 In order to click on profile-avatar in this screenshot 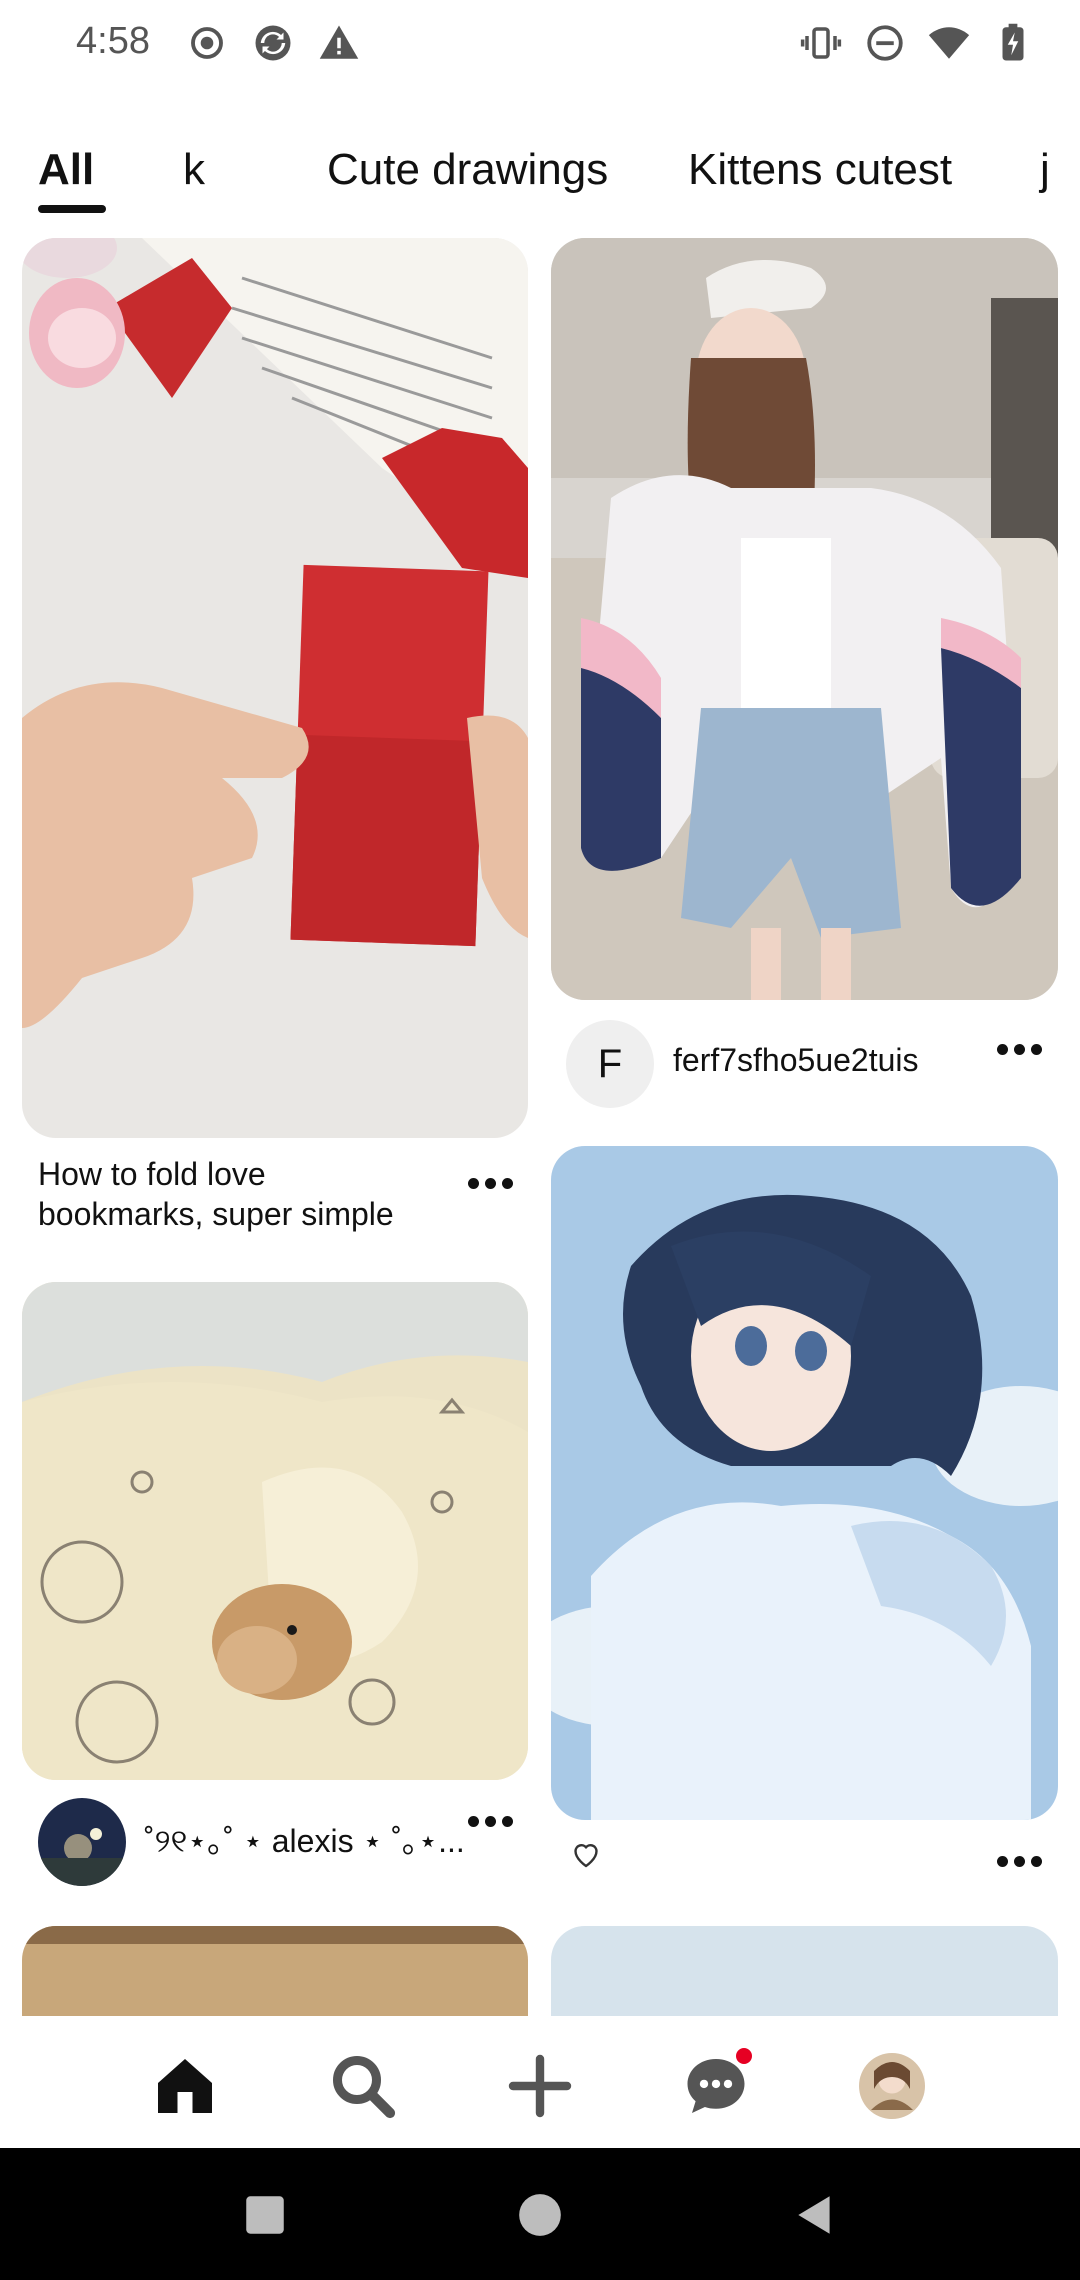, I will do `click(892, 2086)`.